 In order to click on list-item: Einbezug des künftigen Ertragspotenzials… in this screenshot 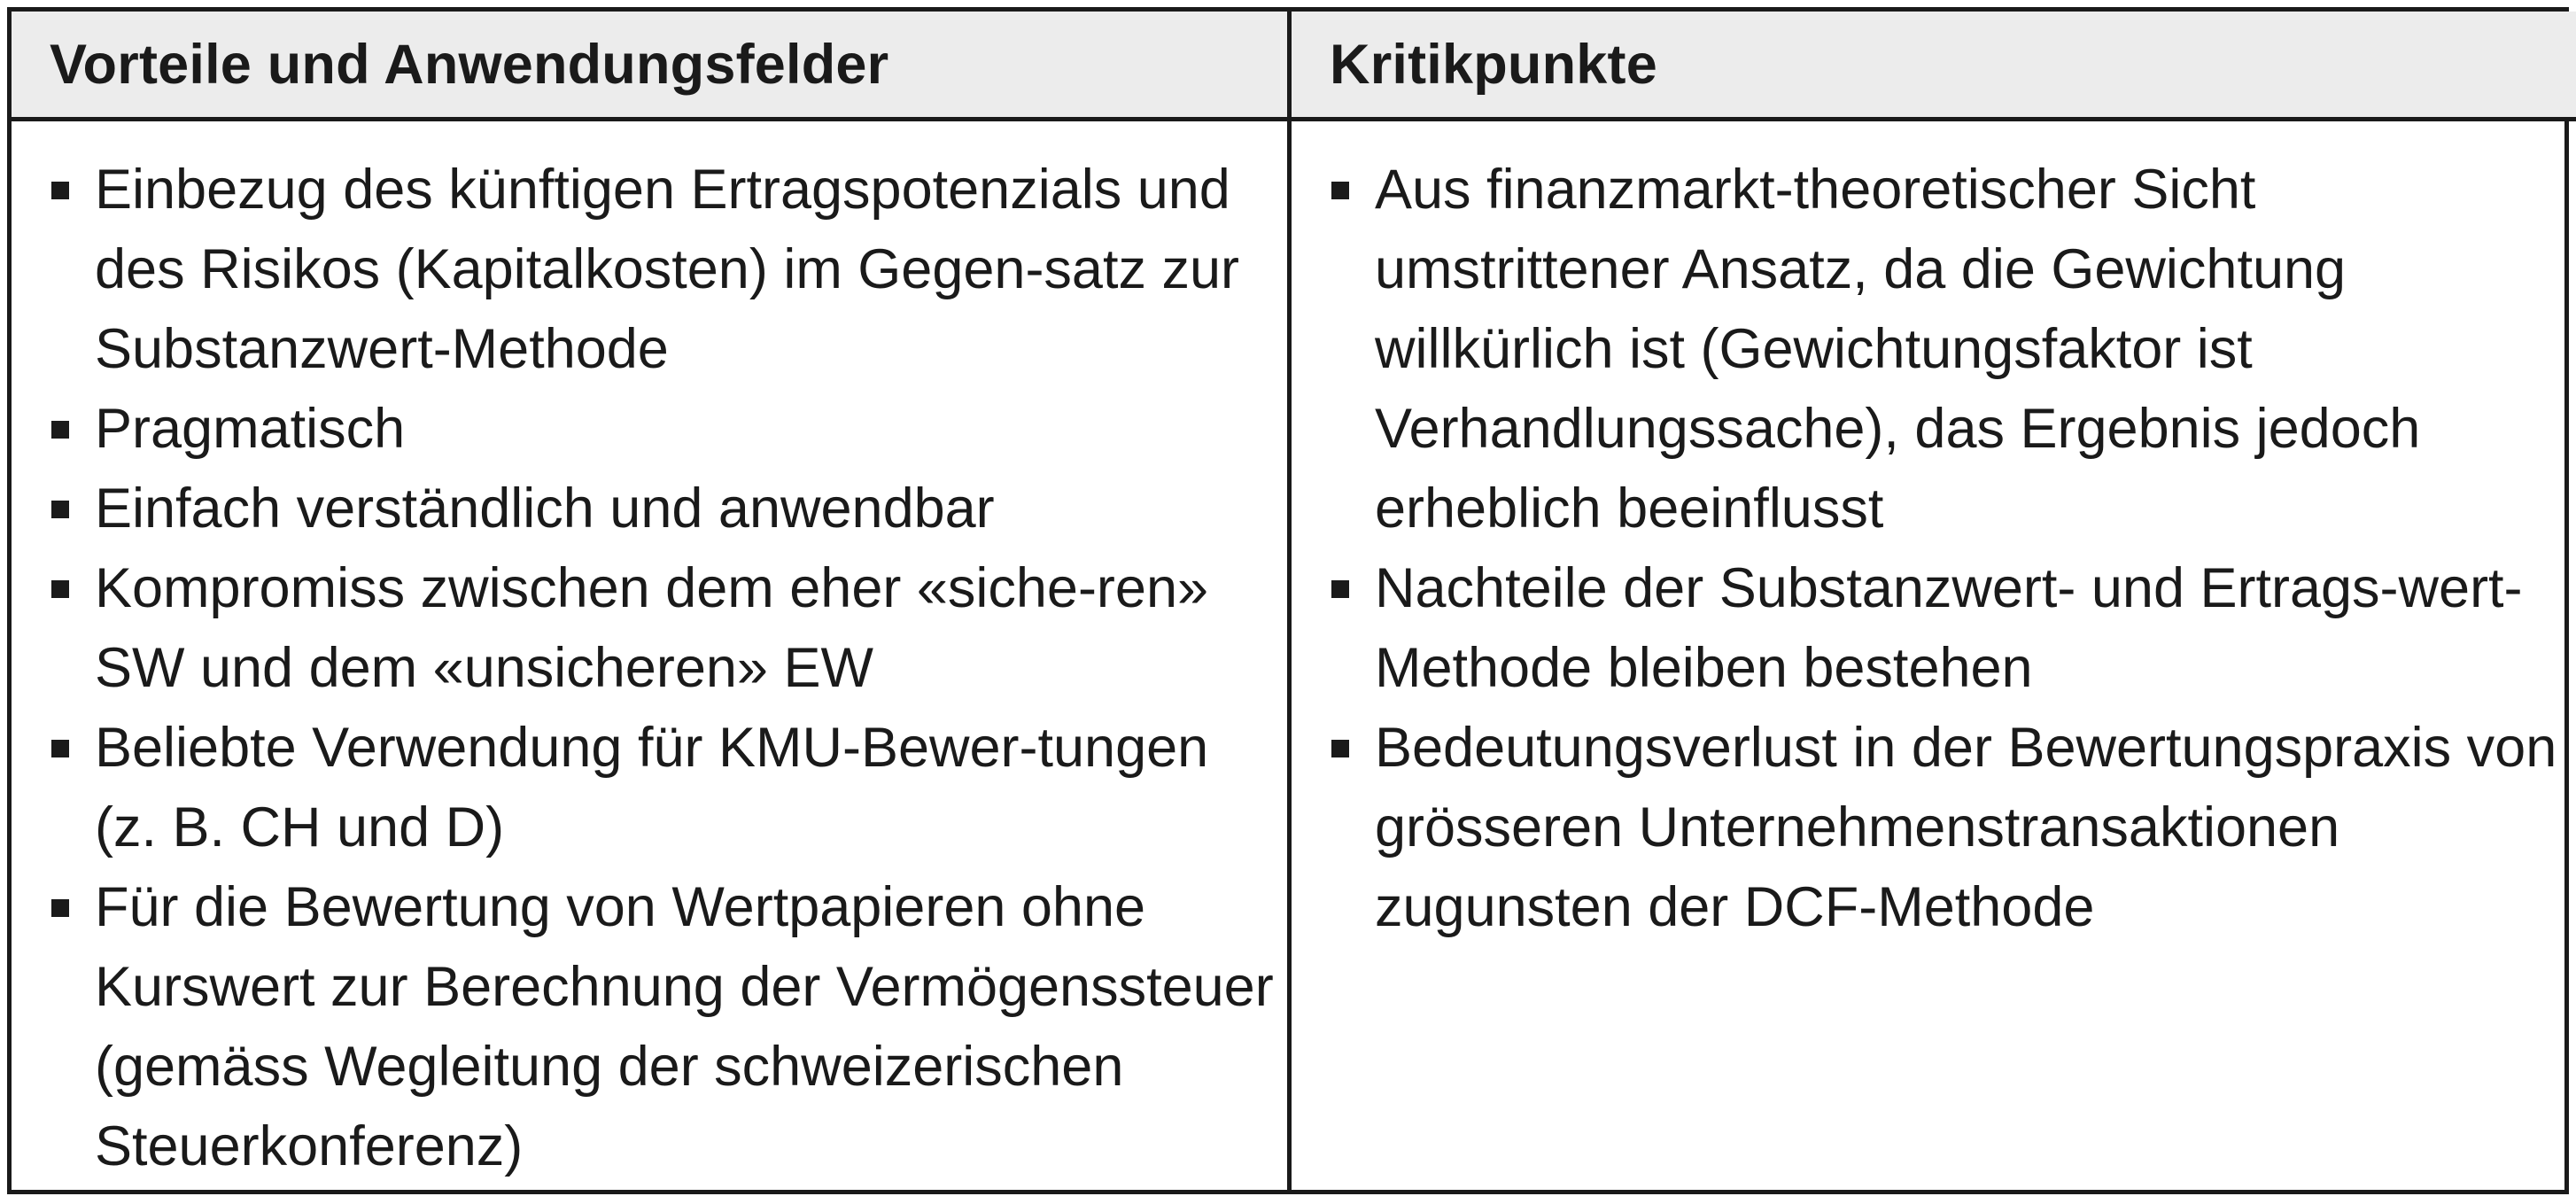, I will do `click(657, 269)`.